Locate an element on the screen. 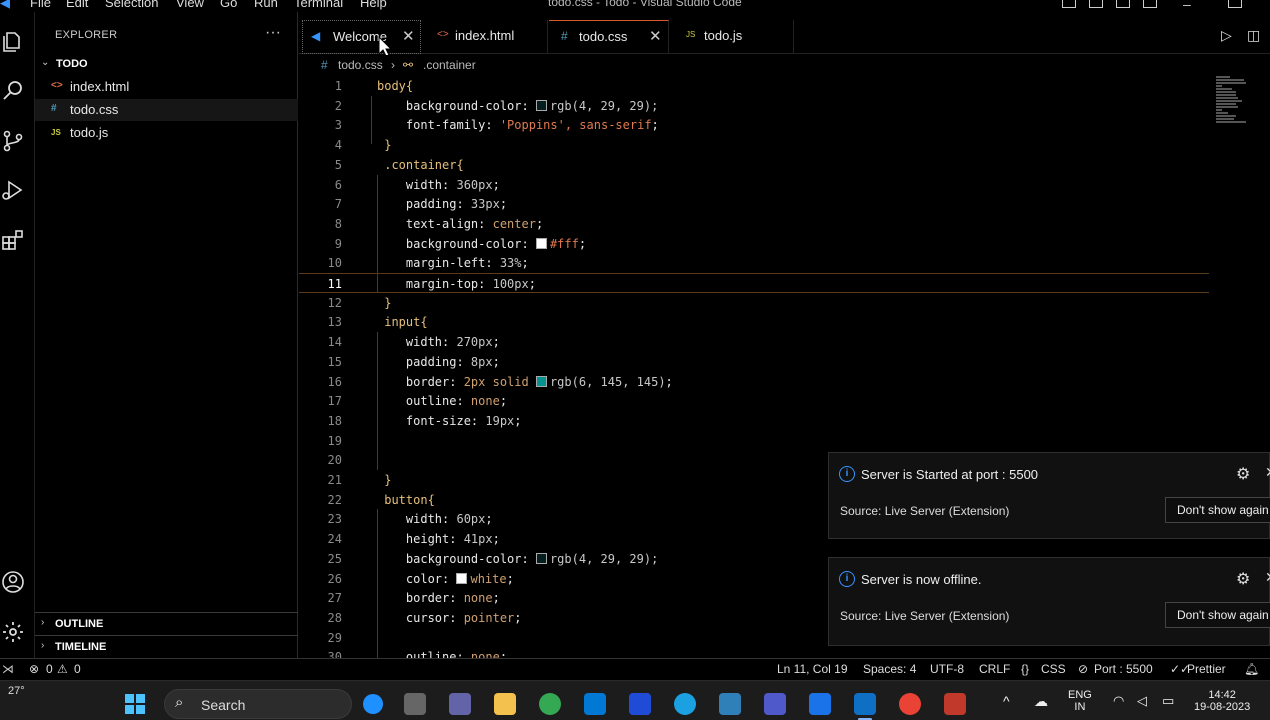 Image resolution: width=1270 pixels, height=720 pixels. folder-todo: ⌄ TODO is located at coordinates (166, 65).